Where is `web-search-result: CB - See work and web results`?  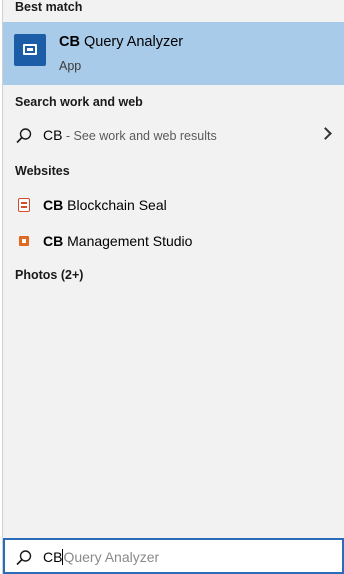
web-search-result: CB - See work and web results is located at coordinates (173, 136).